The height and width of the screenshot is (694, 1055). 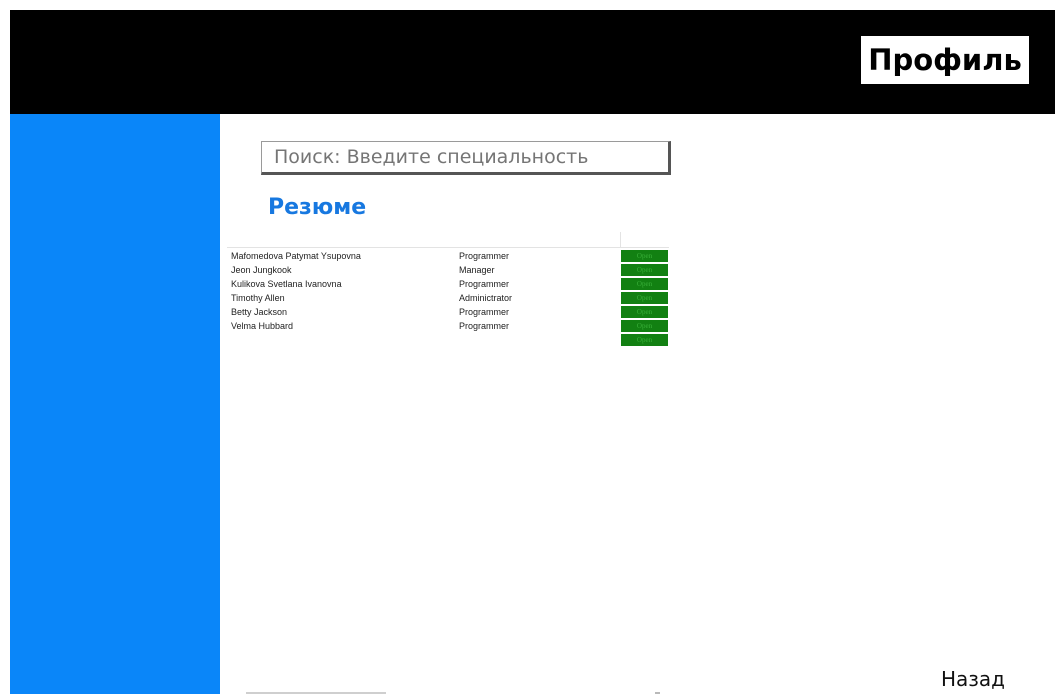 I want to click on search-box, so click(x=466, y=158).